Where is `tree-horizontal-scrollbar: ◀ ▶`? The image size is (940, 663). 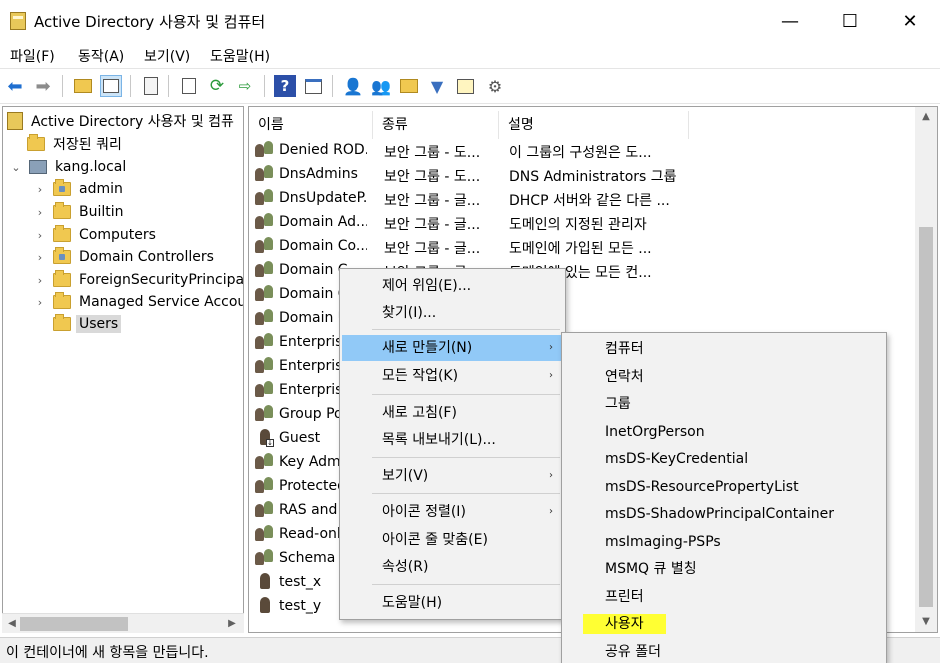 tree-horizontal-scrollbar: ◀ ▶ is located at coordinates (123, 623).